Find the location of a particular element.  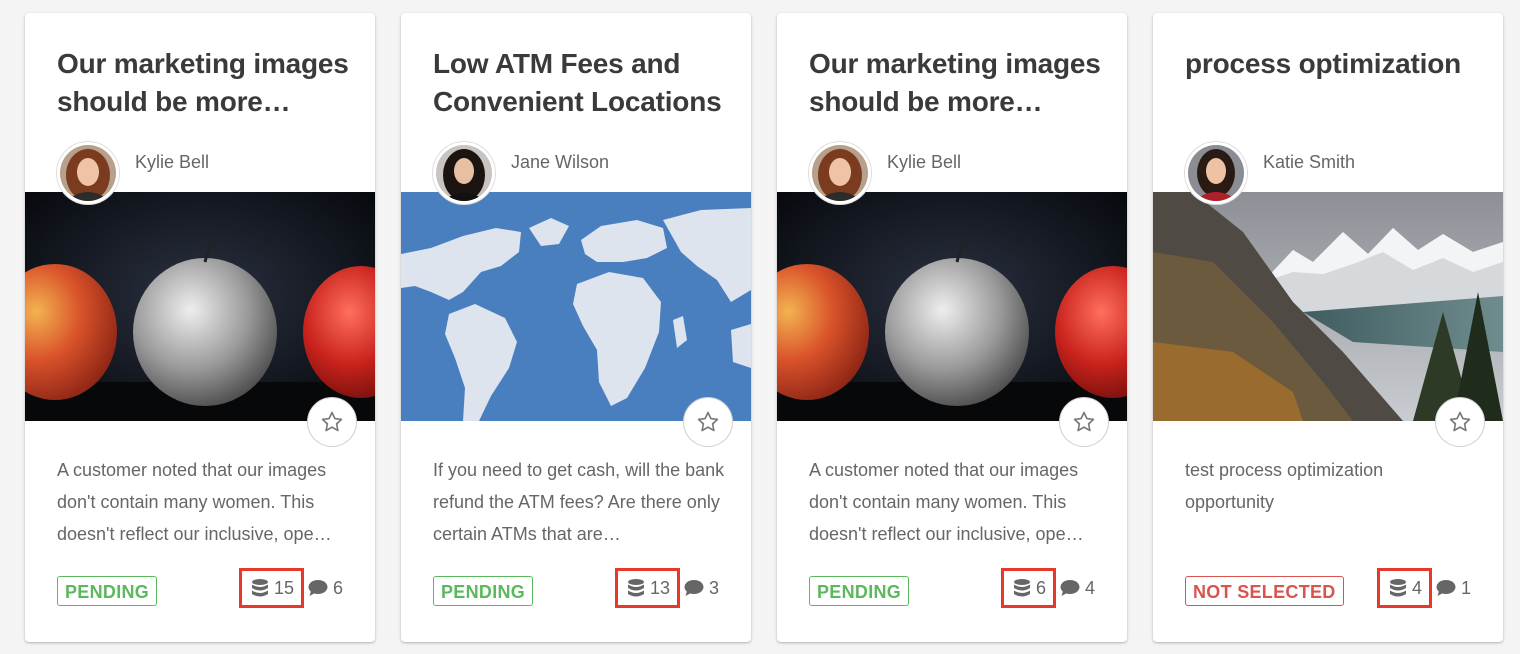

card-title: Low ATM Fees and Convenient Locations is located at coordinates (583, 83).